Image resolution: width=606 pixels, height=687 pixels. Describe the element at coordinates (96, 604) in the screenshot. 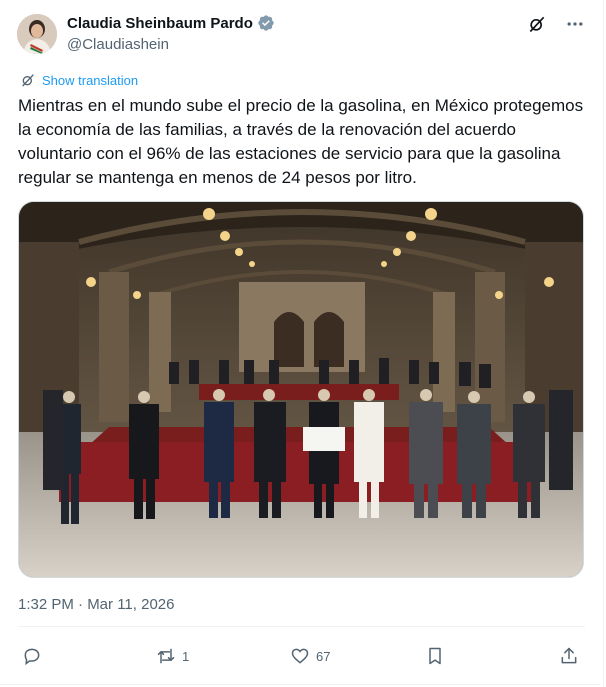

I see `tweet-timestamp: 1:32 PM · Mar 11, 2026` at that location.